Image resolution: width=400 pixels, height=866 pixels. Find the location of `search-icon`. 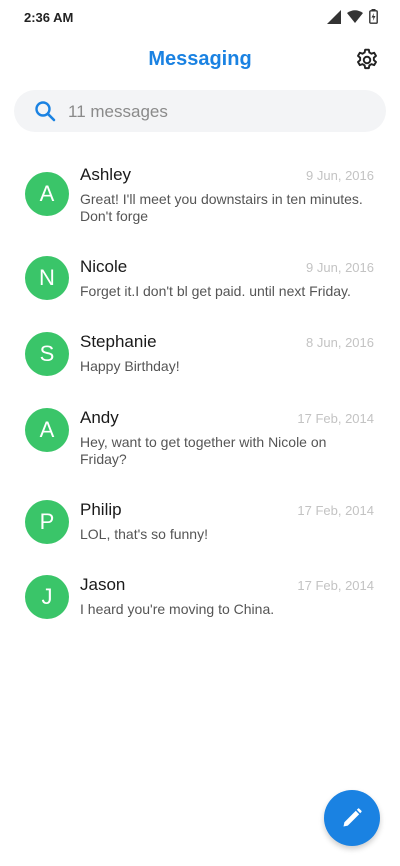

search-icon is located at coordinates (45, 111).